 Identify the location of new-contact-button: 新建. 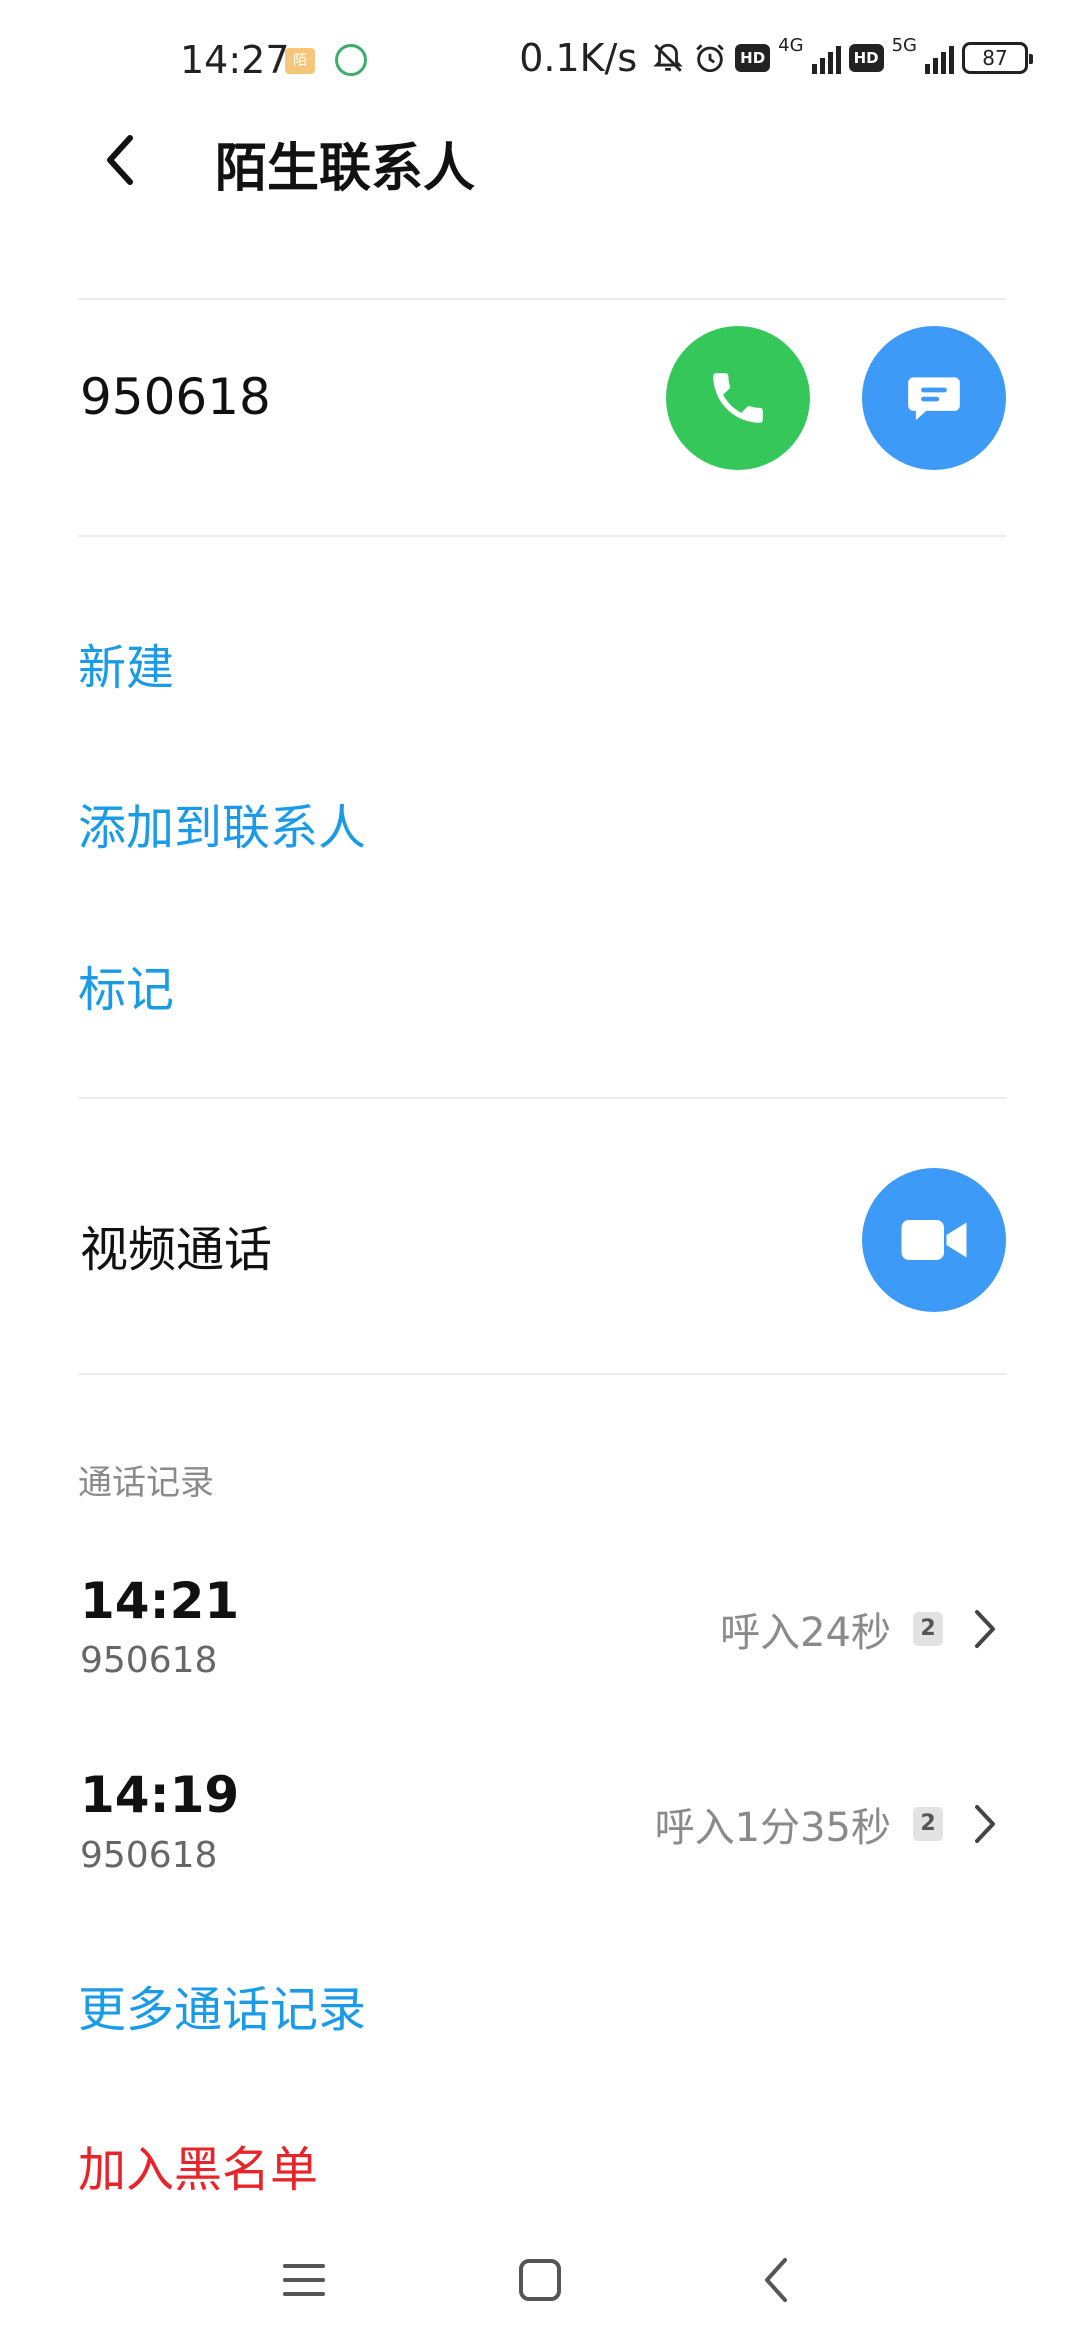
(126, 663).